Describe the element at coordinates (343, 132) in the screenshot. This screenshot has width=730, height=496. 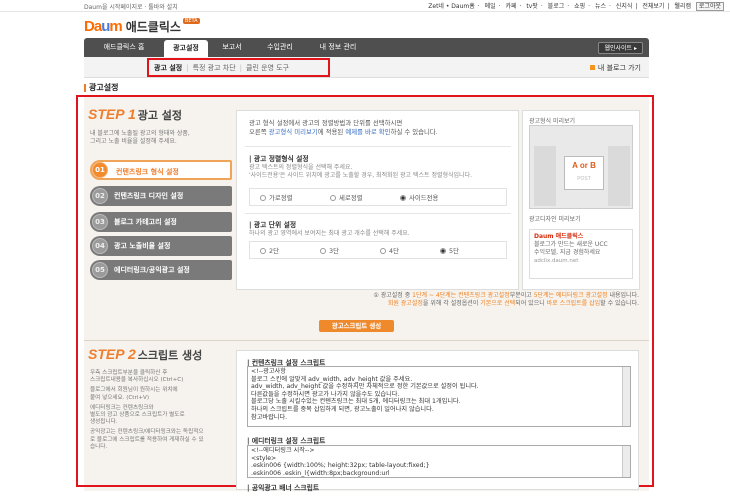
I see `card-intro-2: 오른쪽 광고형식 미리보기에 적용된 예제를 바로 확인하실 수 있습니다.` at that location.